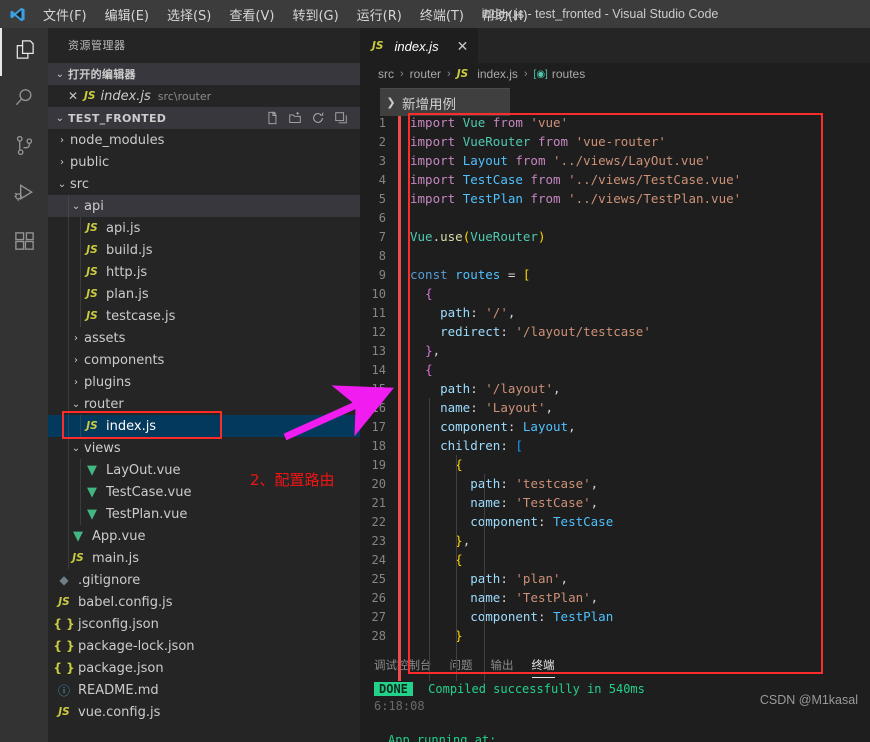 Image resolution: width=870 pixels, height=742 pixels. Describe the element at coordinates (204, 272) in the screenshot. I see `tree-item-http-js: JS http.js` at that location.